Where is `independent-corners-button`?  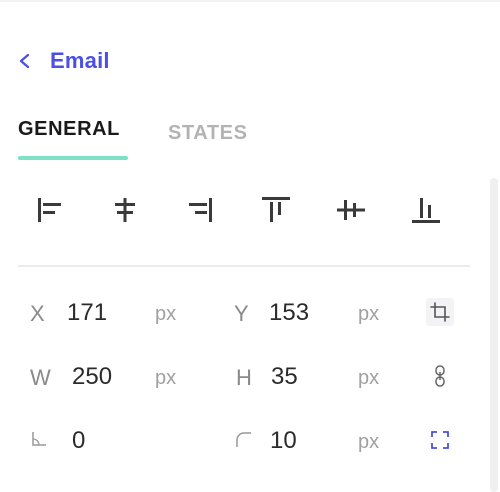 independent-corners-button is located at coordinates (440, 440).